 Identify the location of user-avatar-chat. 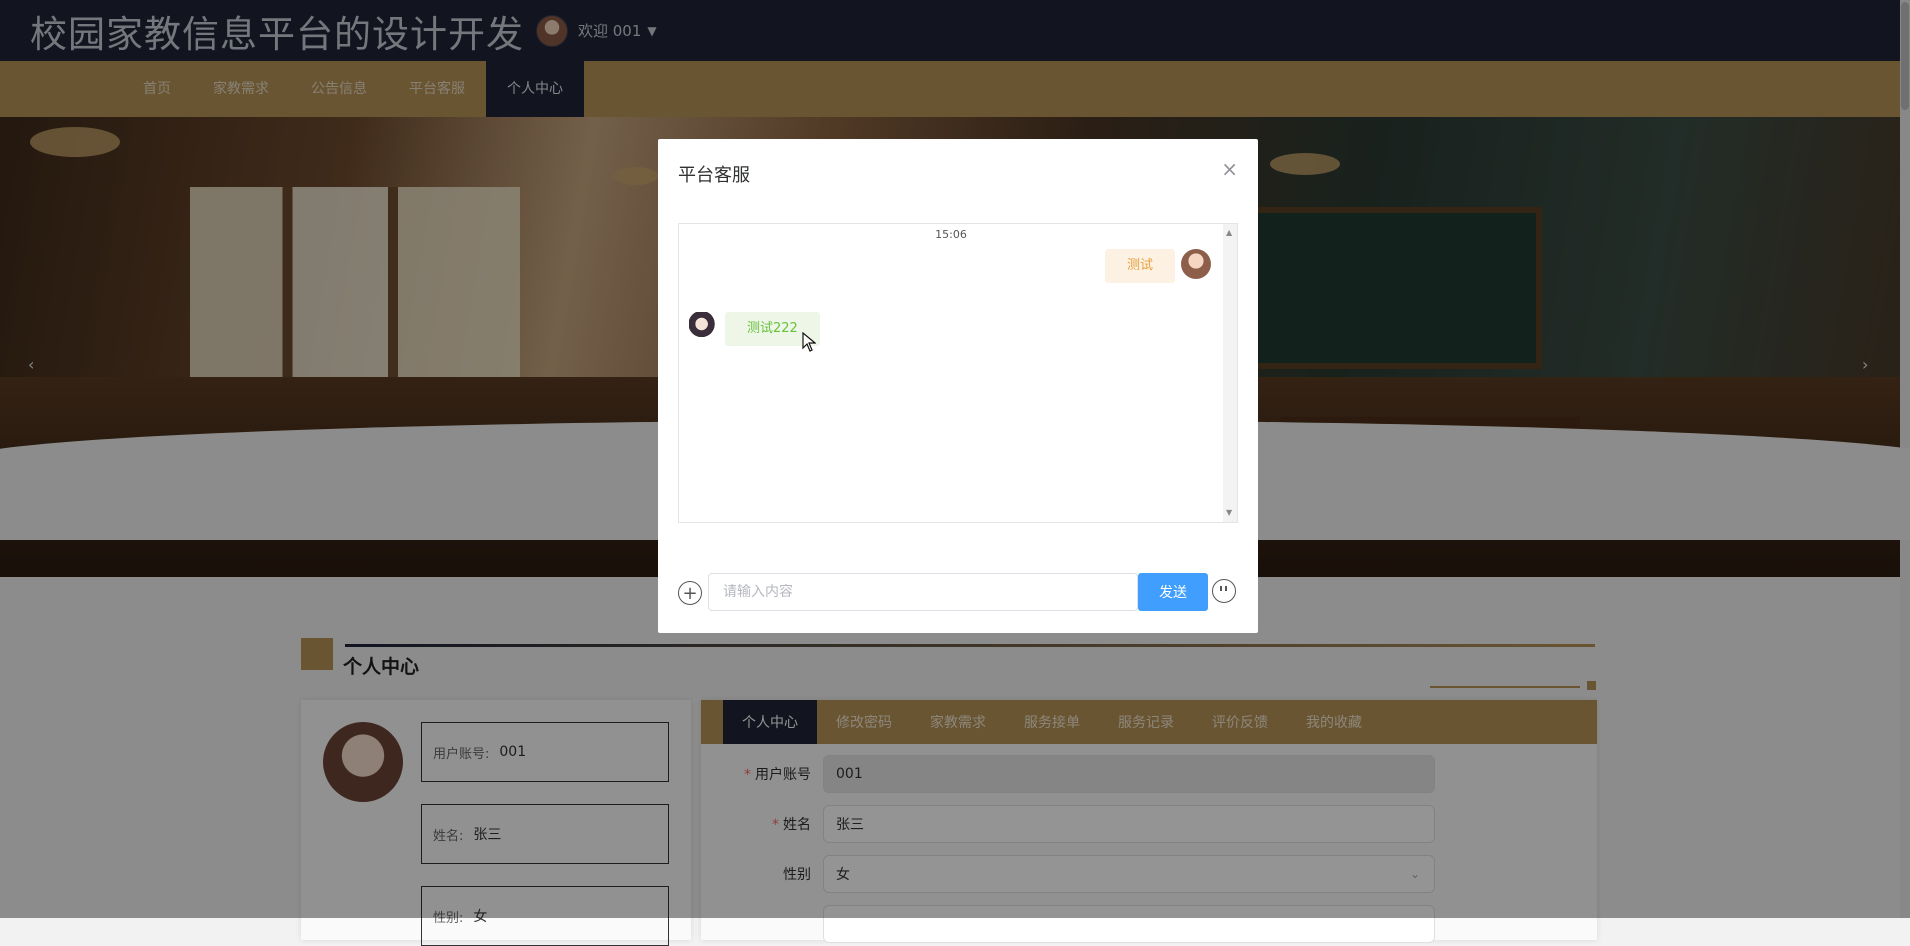
(1196, 264).